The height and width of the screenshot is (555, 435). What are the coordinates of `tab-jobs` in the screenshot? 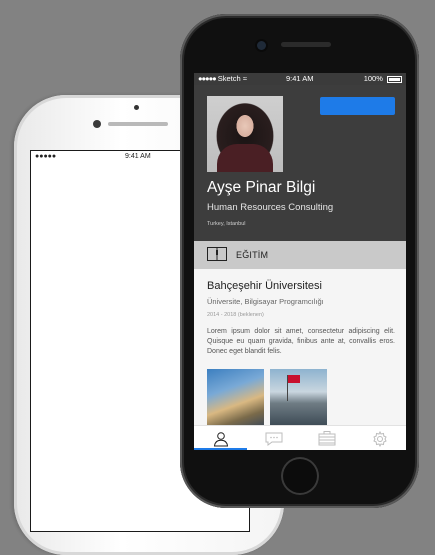 It's located at (326, 438).